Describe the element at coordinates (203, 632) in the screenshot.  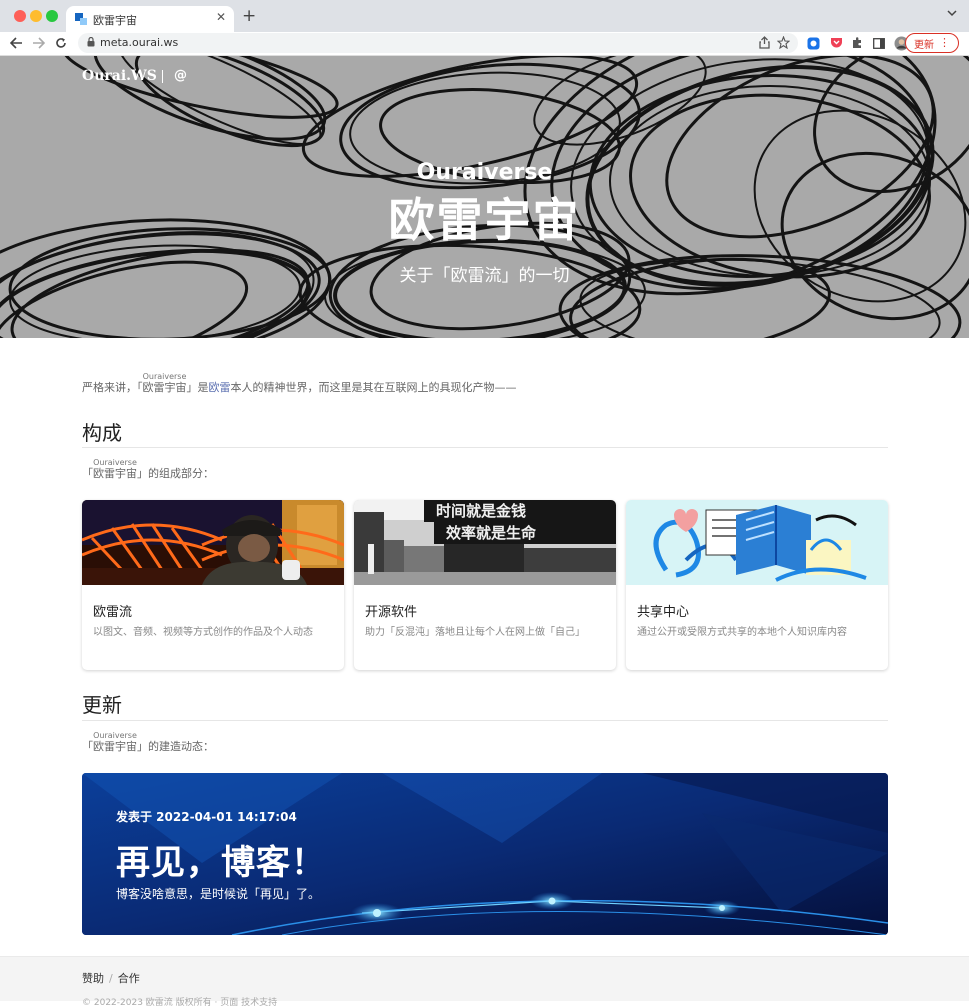
I see `card-description: 以图文、音频、视频等方式创作的作品及个人动态` at that location.